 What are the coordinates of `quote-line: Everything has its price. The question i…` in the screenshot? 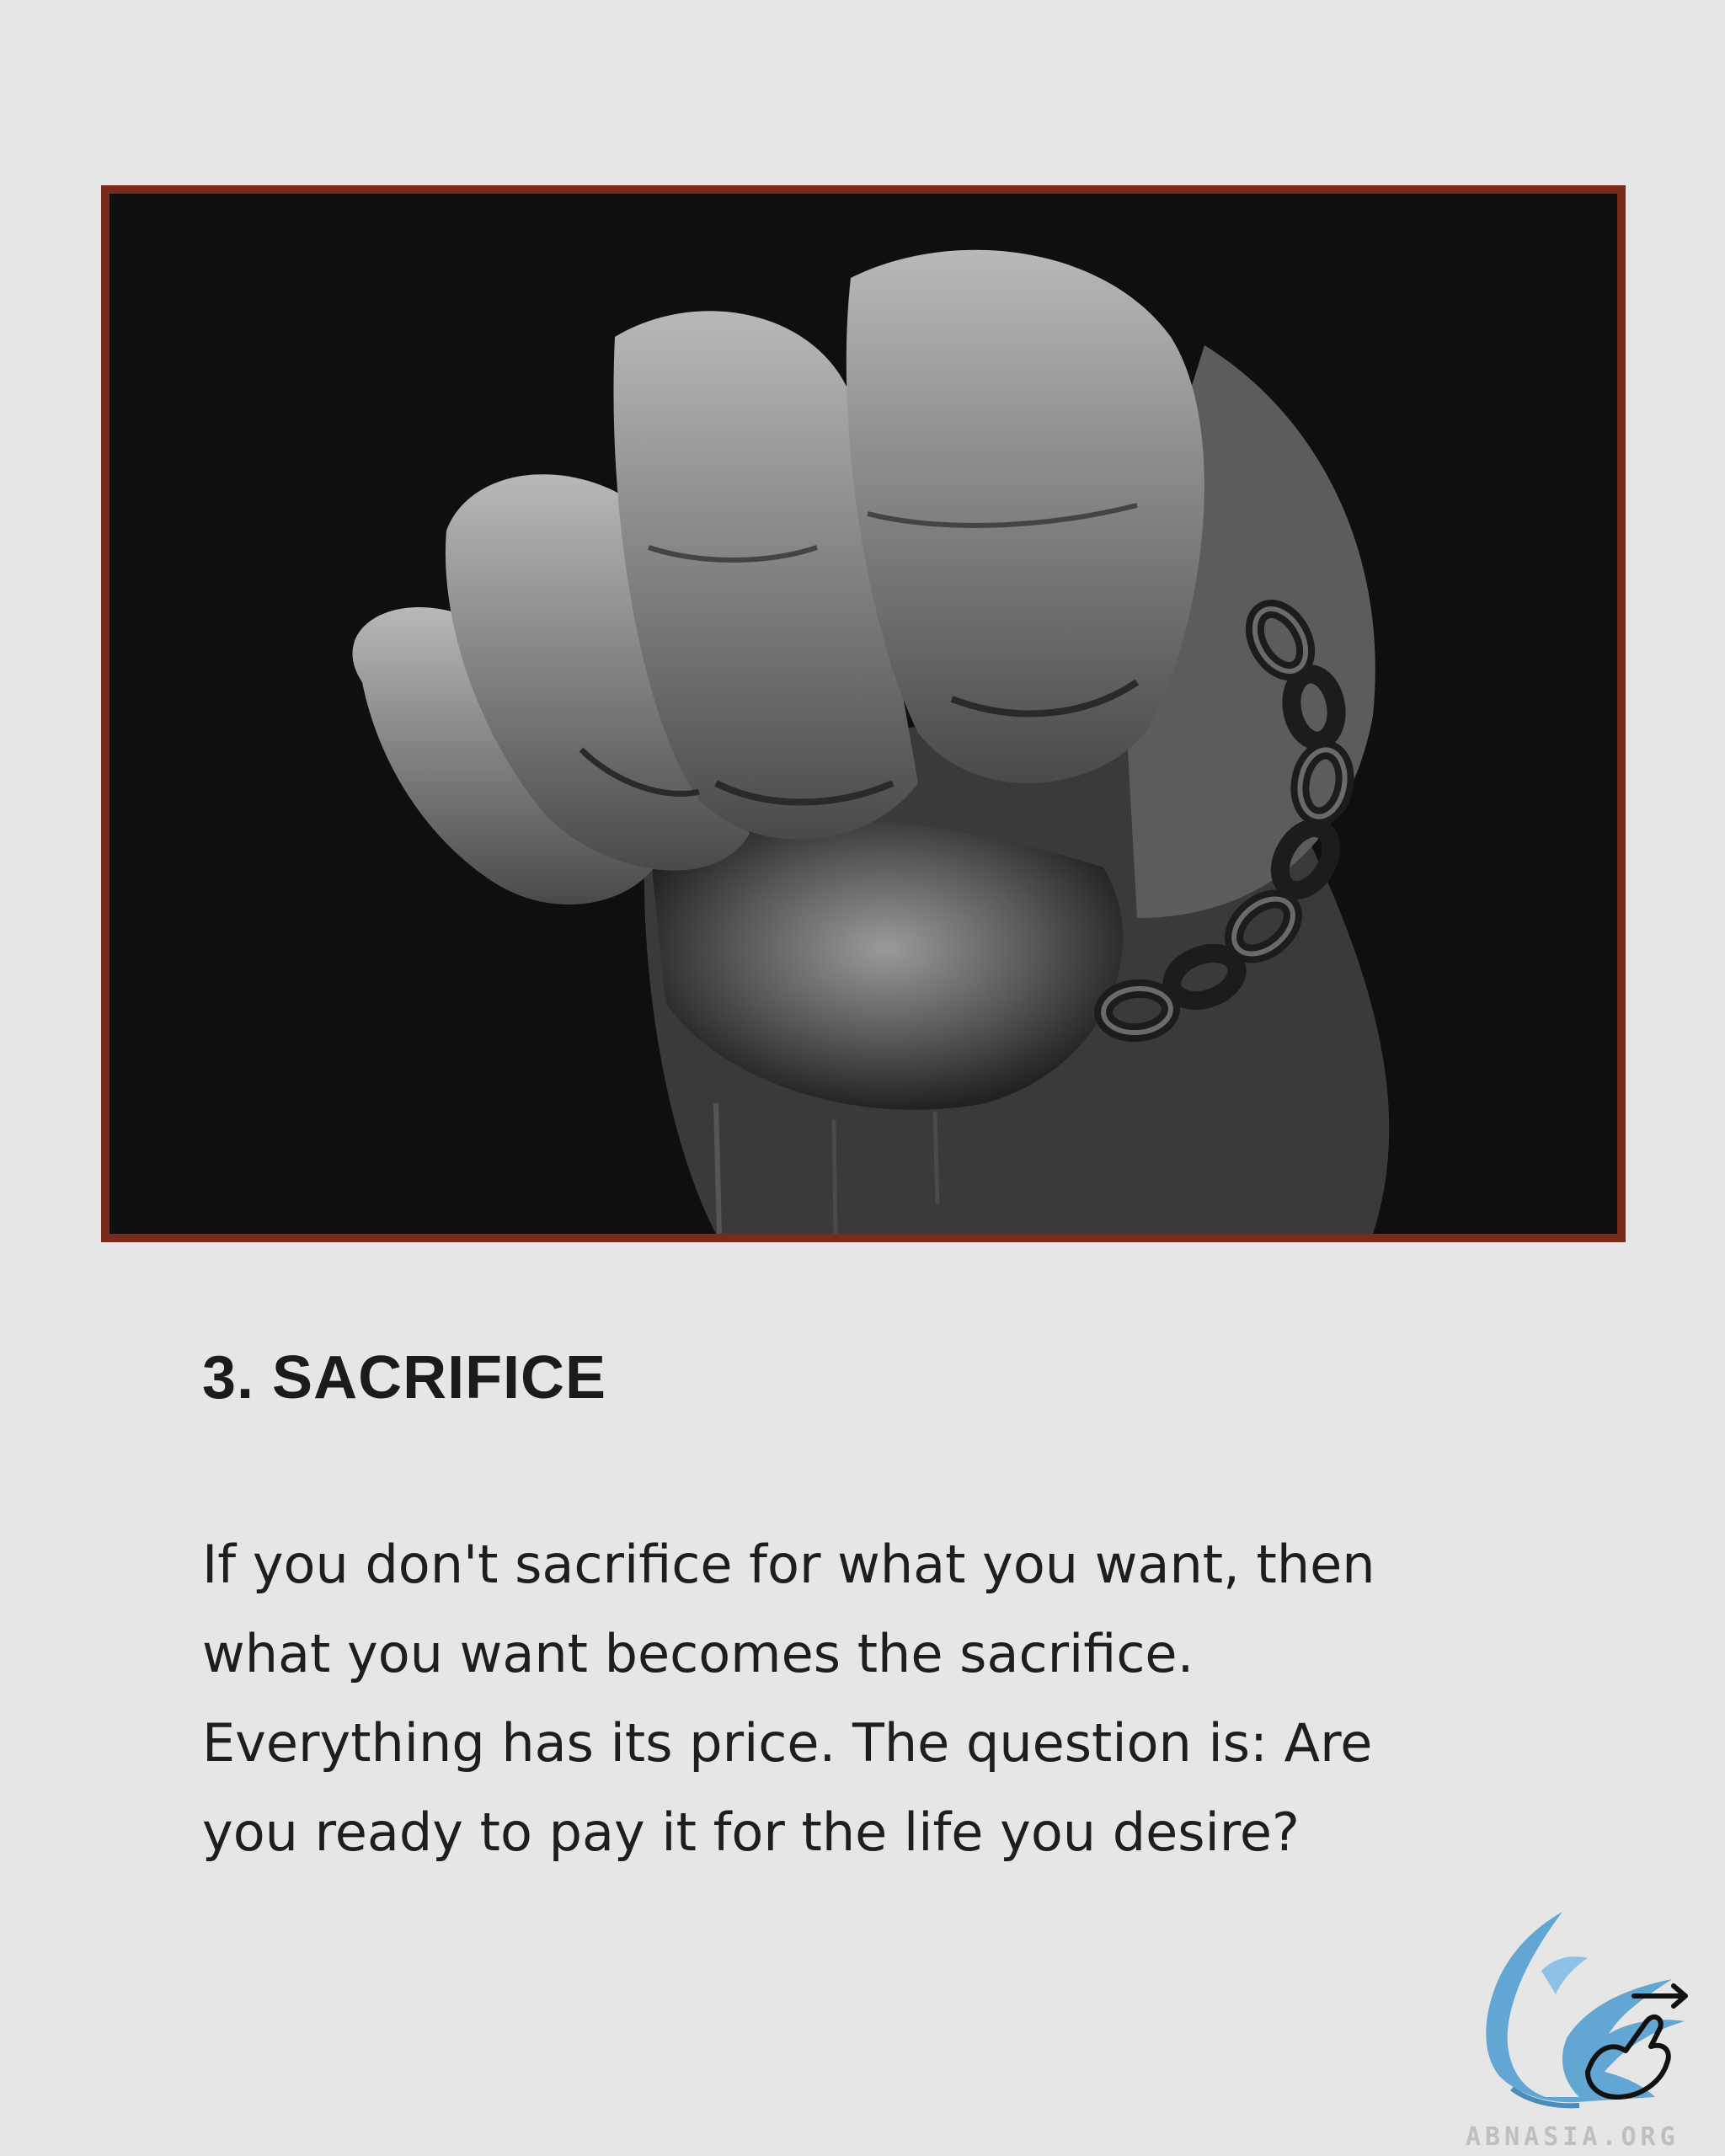 It's located at (787, 1743).